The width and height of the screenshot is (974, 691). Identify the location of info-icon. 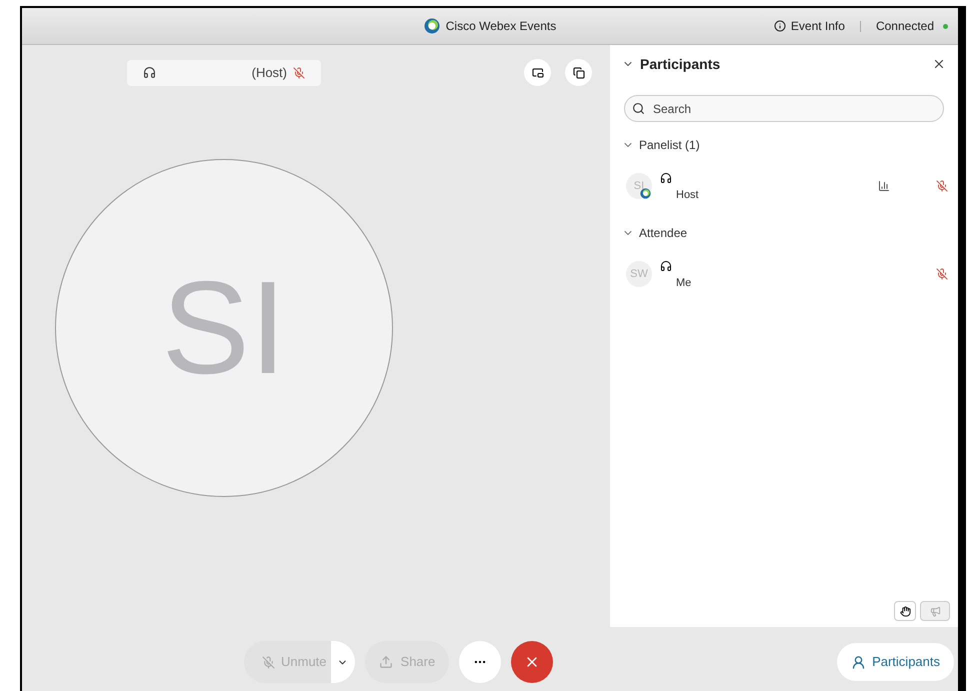
(780, 26).